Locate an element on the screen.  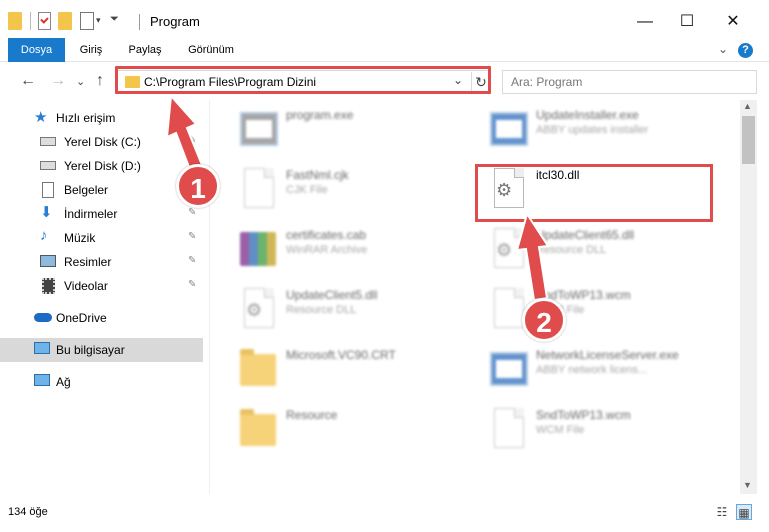
sidebar-item-label: OneDrive is located at coordinates (81, 318).